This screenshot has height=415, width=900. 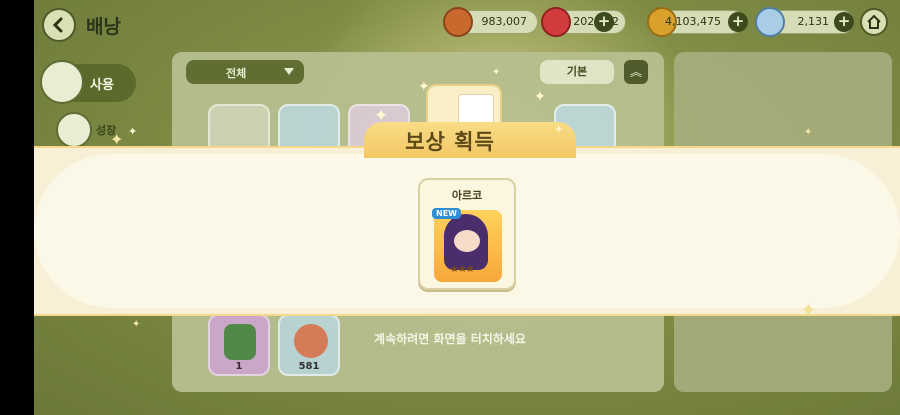 What do you see at coordinates (462, 269) in the screenshot?
I see `star-rating-icon: ★★★` at bounding box center [462, 269].